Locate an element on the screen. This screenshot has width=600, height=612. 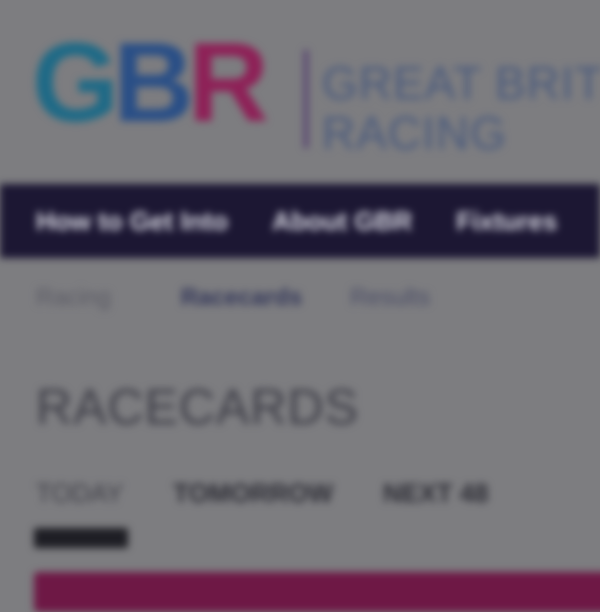
logo-letter-g: G is located at coordinates (75, 82).